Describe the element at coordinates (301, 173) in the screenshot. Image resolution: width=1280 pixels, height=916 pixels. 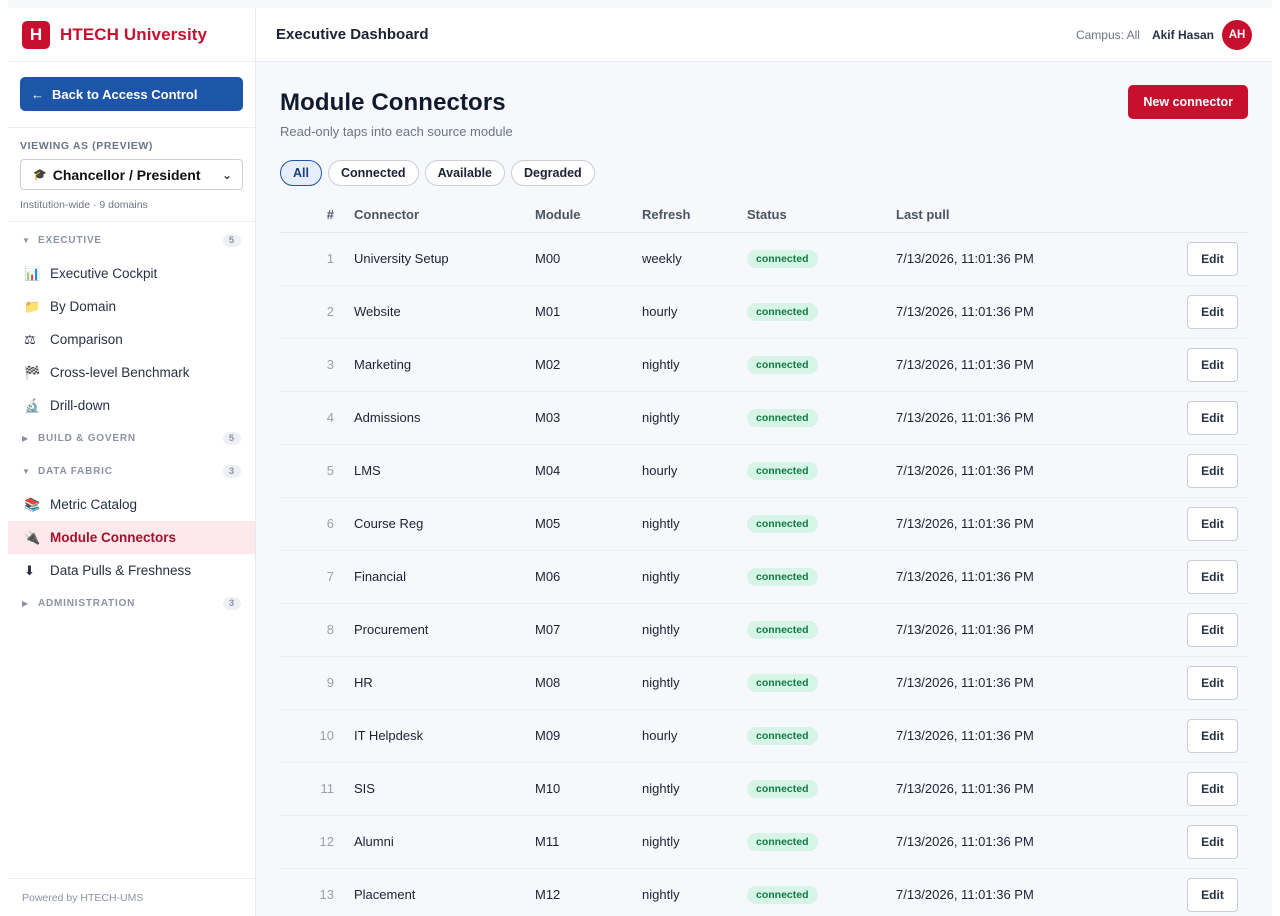
I see `filter-chip-all: All` at that location.